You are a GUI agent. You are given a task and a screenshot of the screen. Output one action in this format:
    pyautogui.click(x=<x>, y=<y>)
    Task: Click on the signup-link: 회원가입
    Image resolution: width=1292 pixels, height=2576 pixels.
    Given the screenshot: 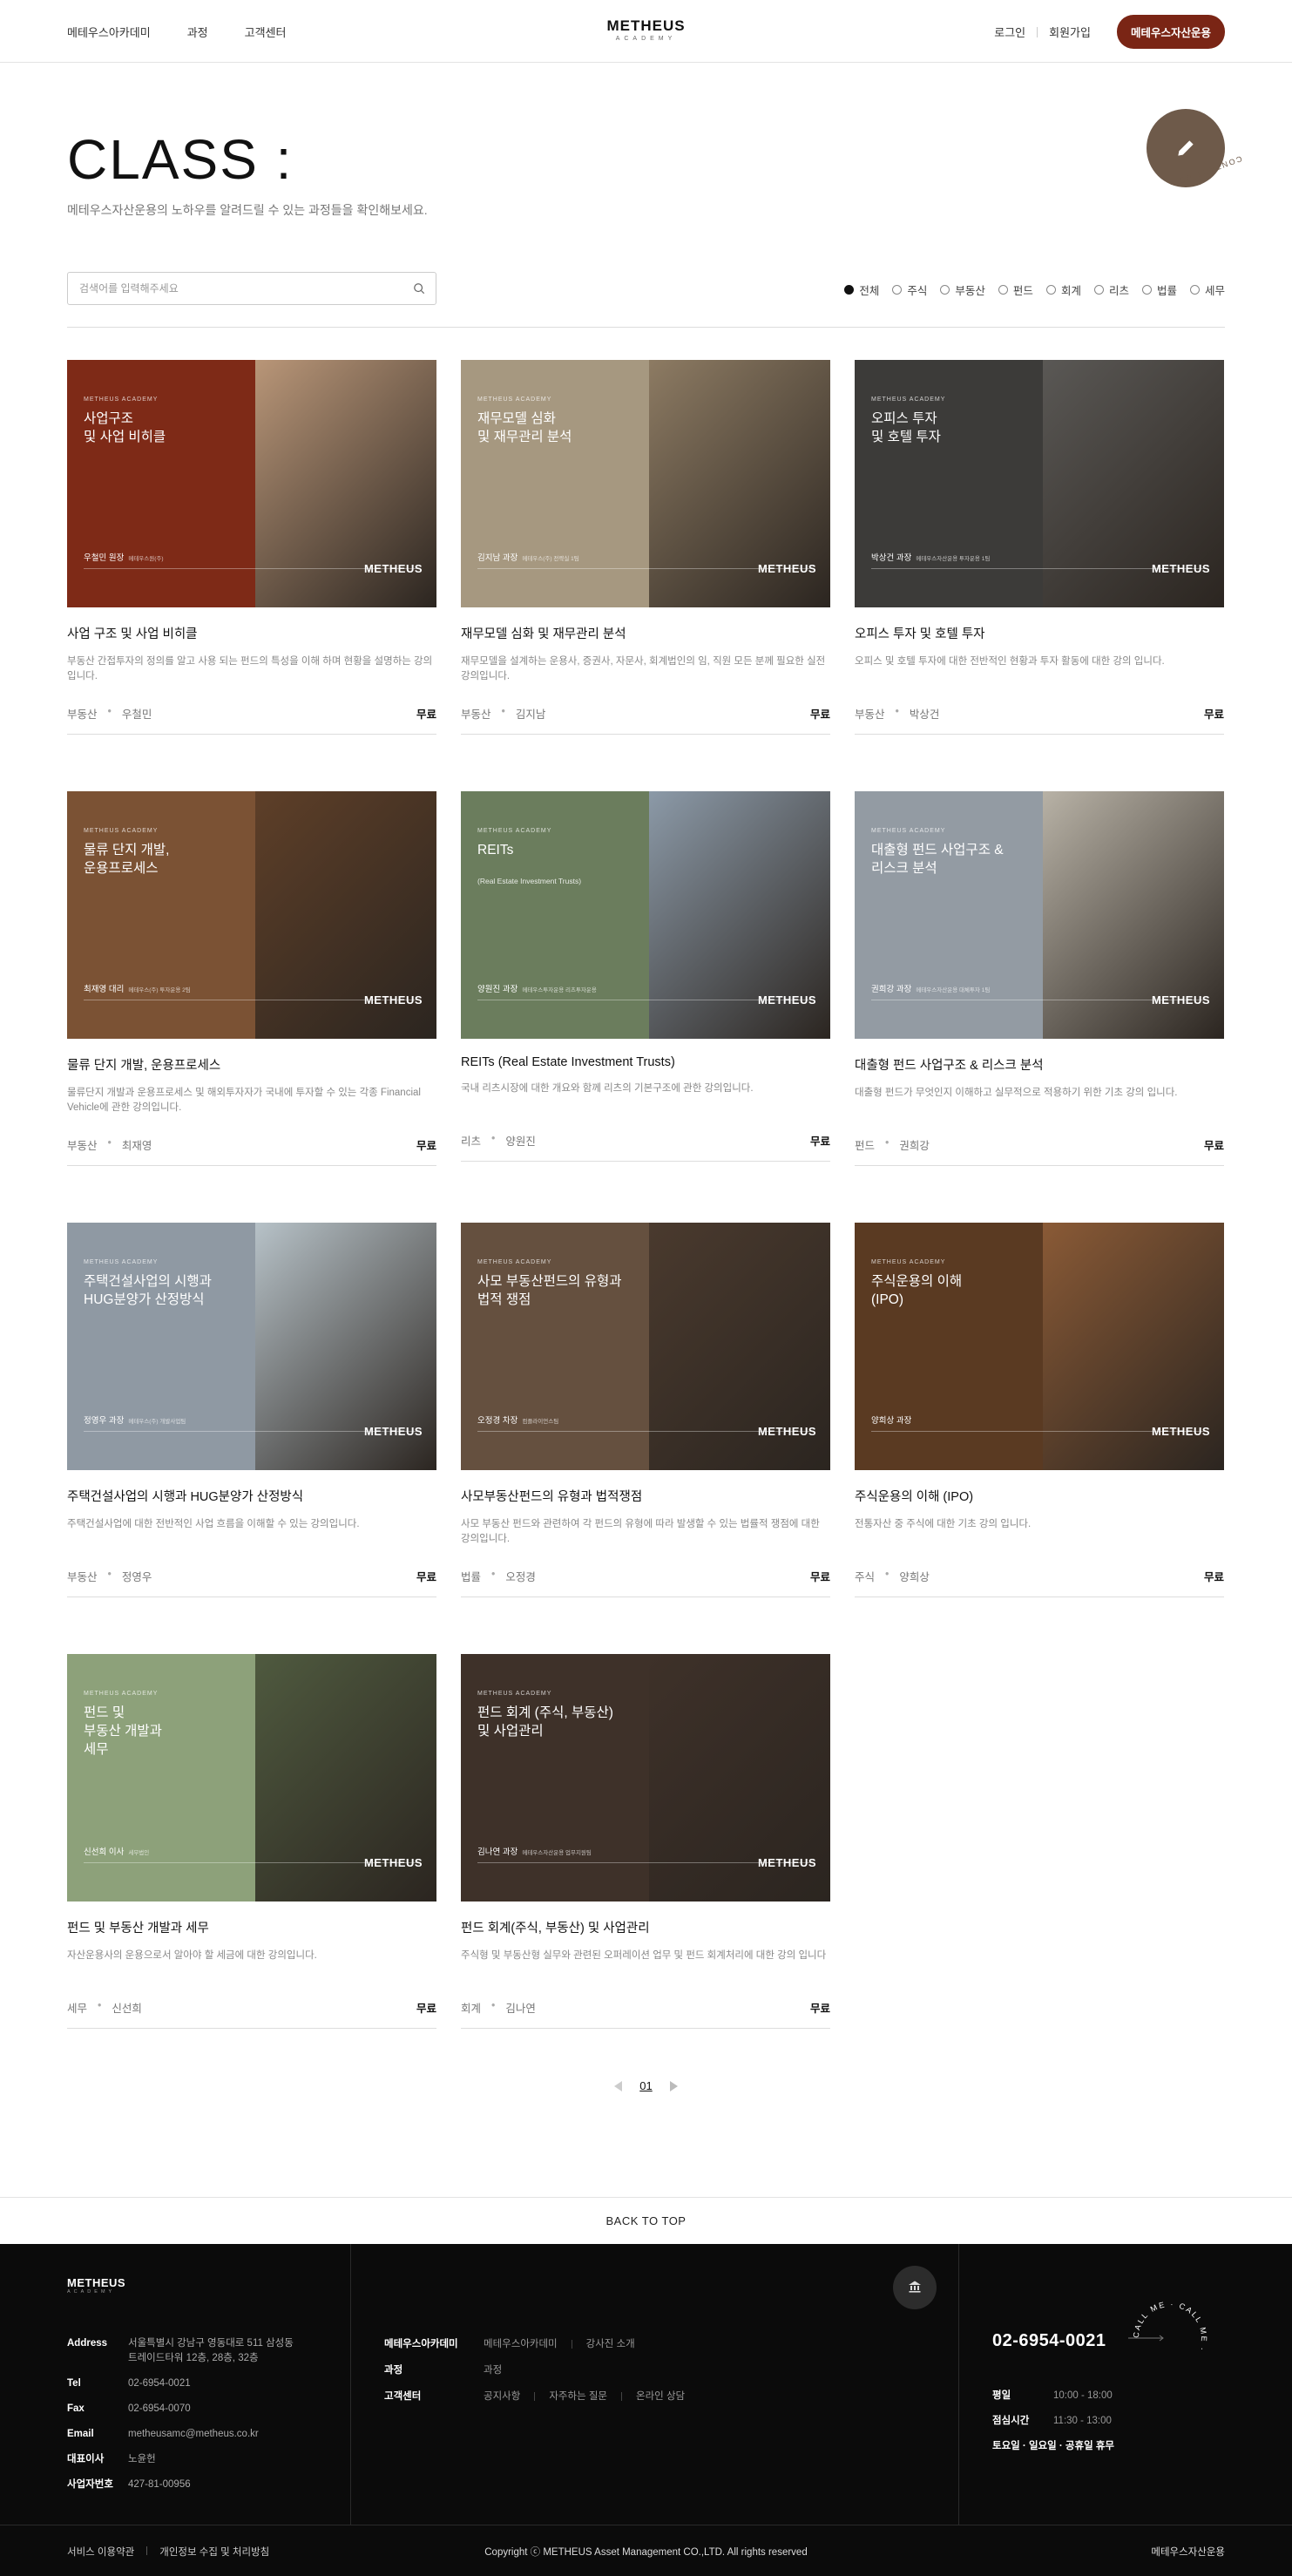 What is the action you would take?
    pyautogui.click(x=1070, y=32)
    